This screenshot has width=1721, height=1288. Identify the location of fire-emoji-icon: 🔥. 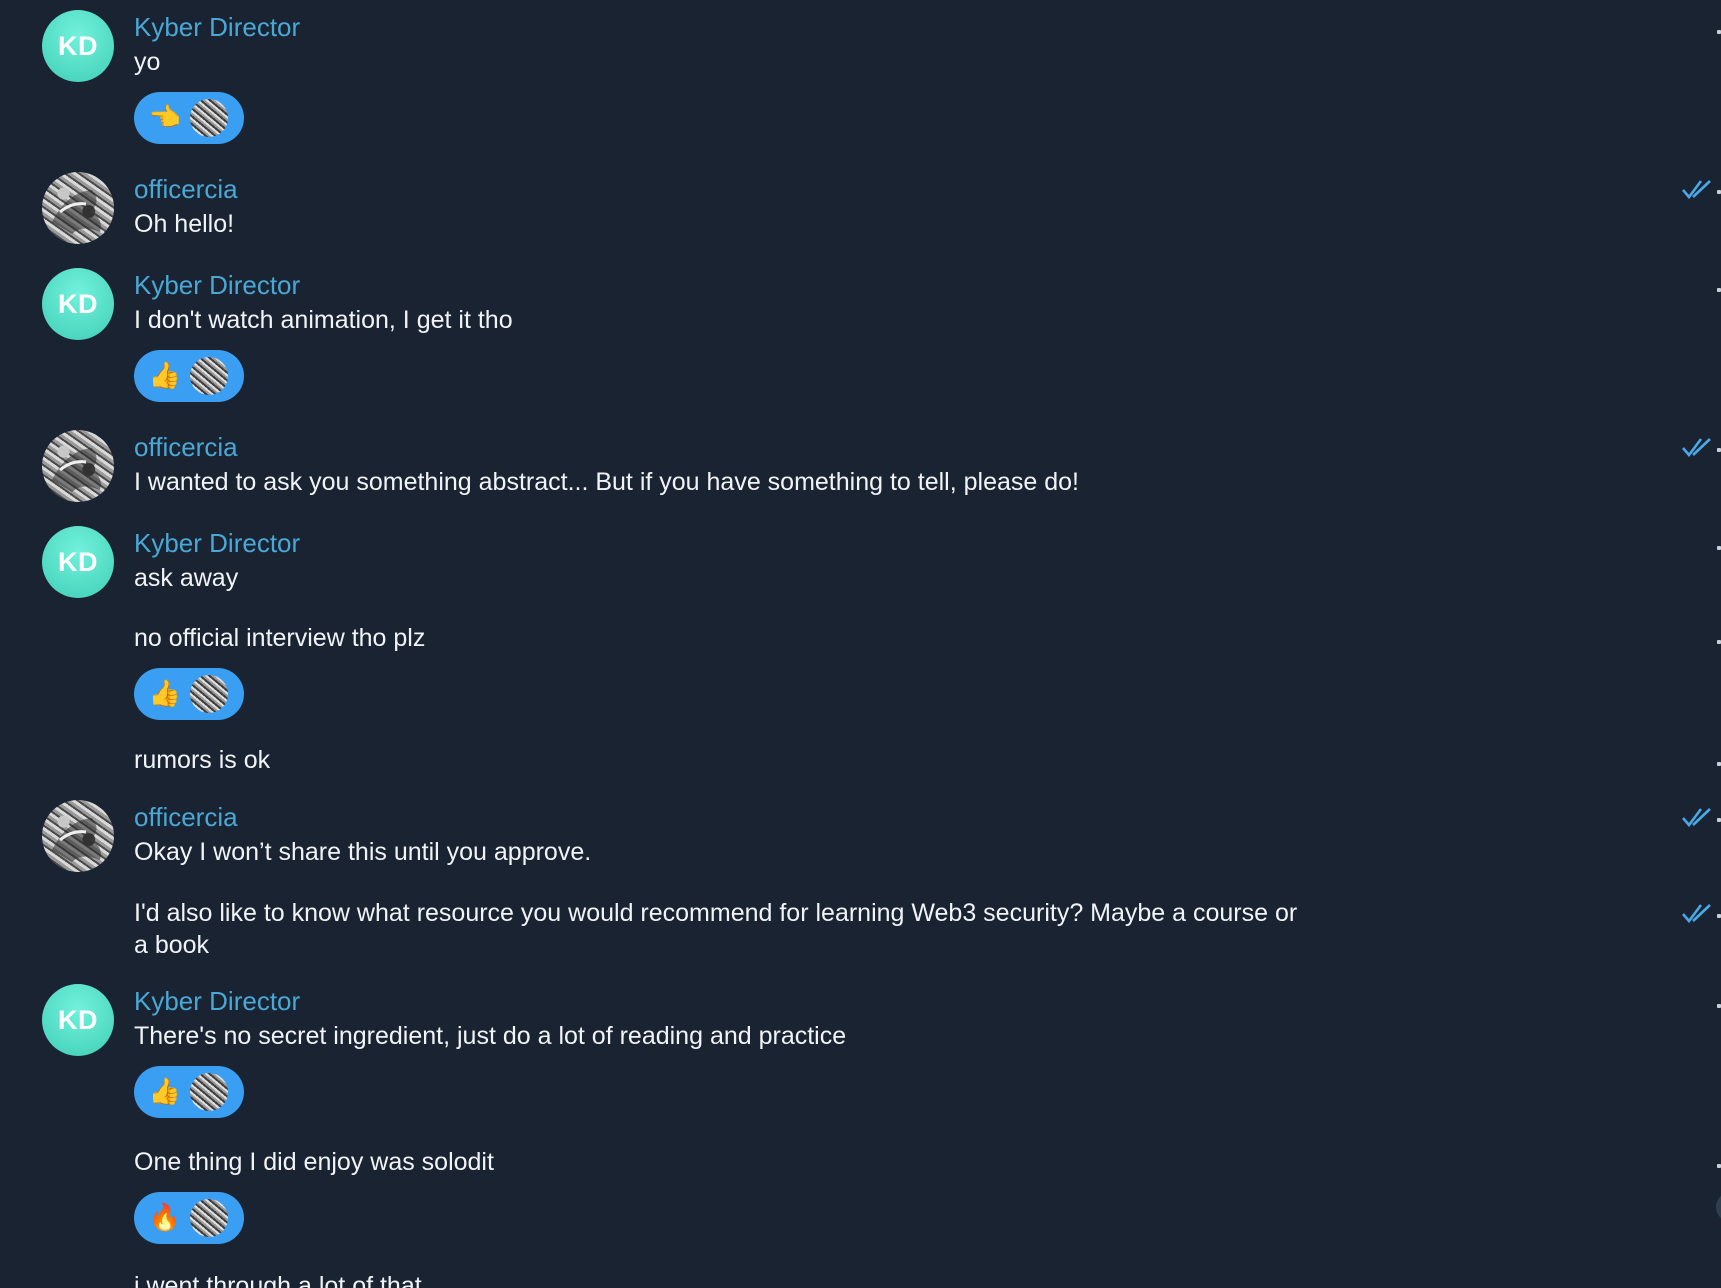
(165, 1218).